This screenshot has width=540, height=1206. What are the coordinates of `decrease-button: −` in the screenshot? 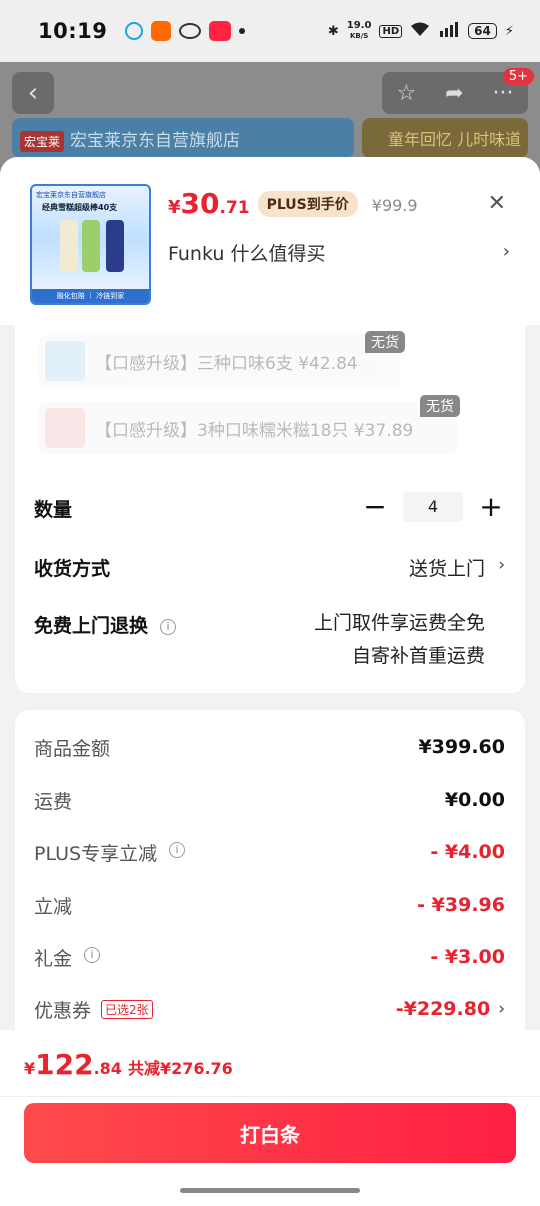 It's located at (375, 506).